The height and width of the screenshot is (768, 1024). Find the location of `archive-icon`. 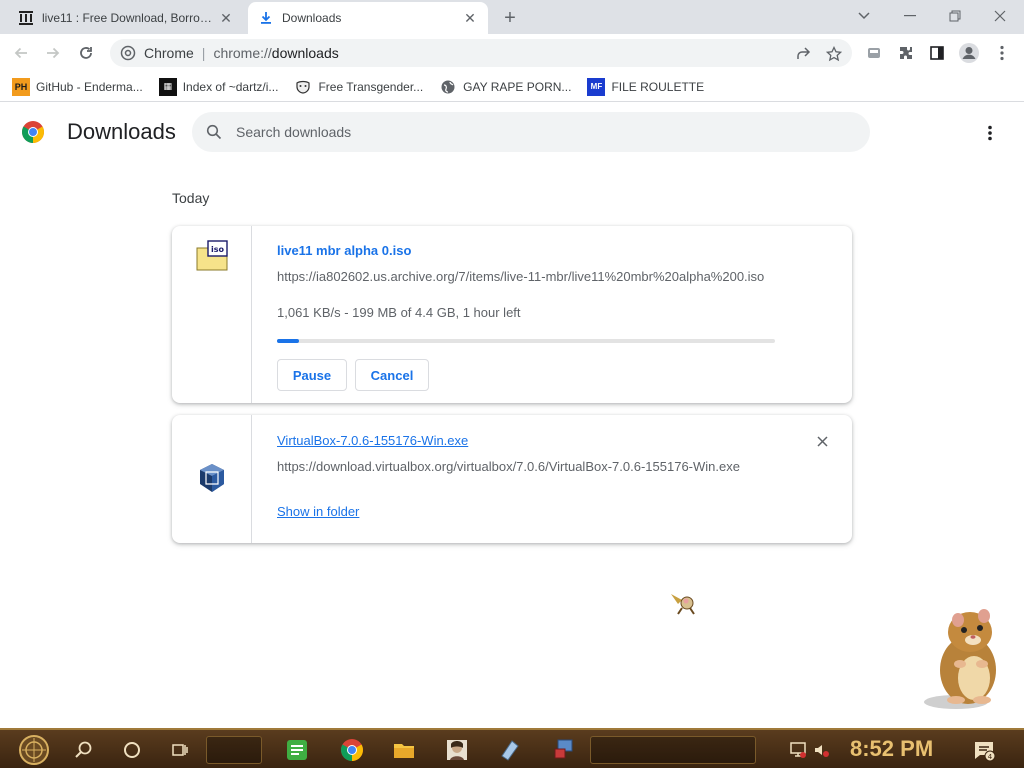

archive-icon is located at coordinates (26, 18).